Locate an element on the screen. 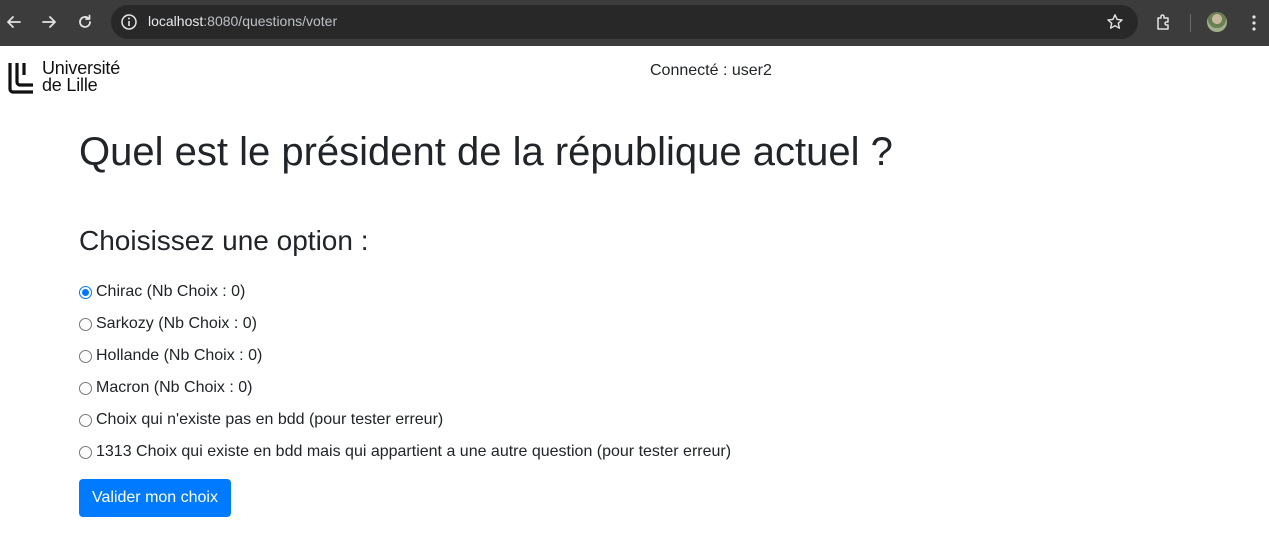 The image size is (1269, 558). forward-button is located at coordinates (49, 22).